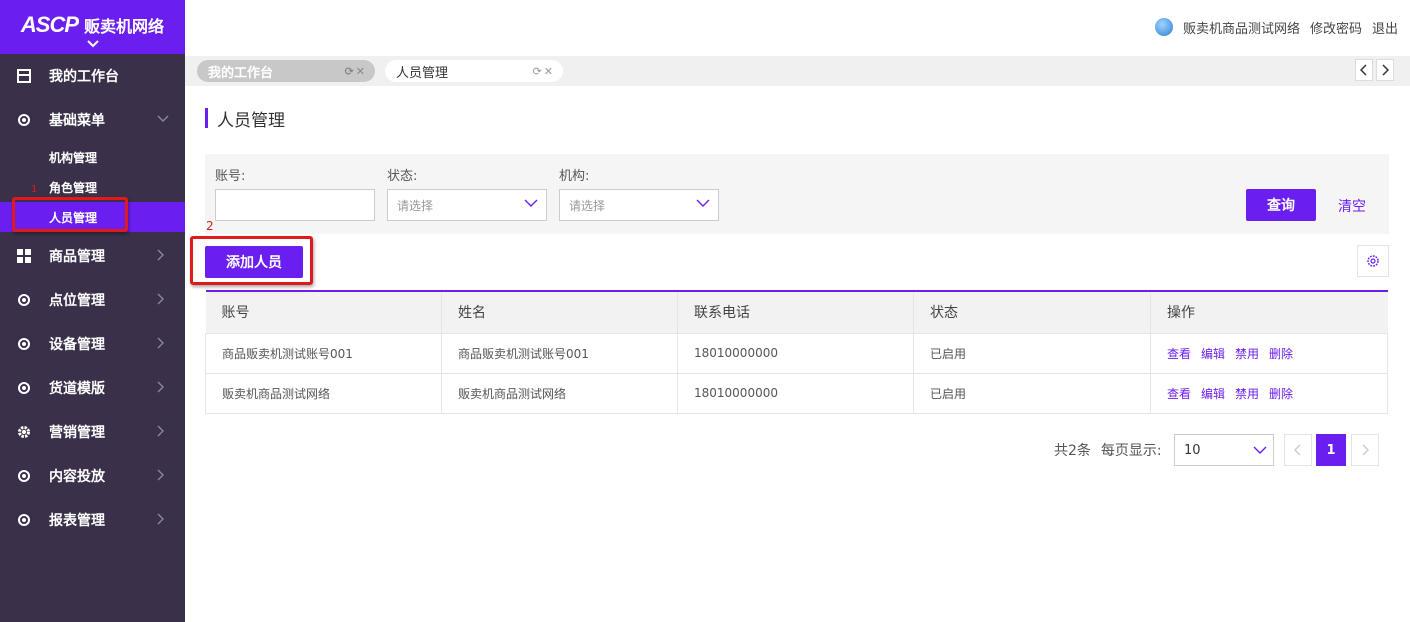  What do you see at coordinates (1032, 312) in the screenshot?
I see `column-header: 状态` at bounding box center [1032, 312].